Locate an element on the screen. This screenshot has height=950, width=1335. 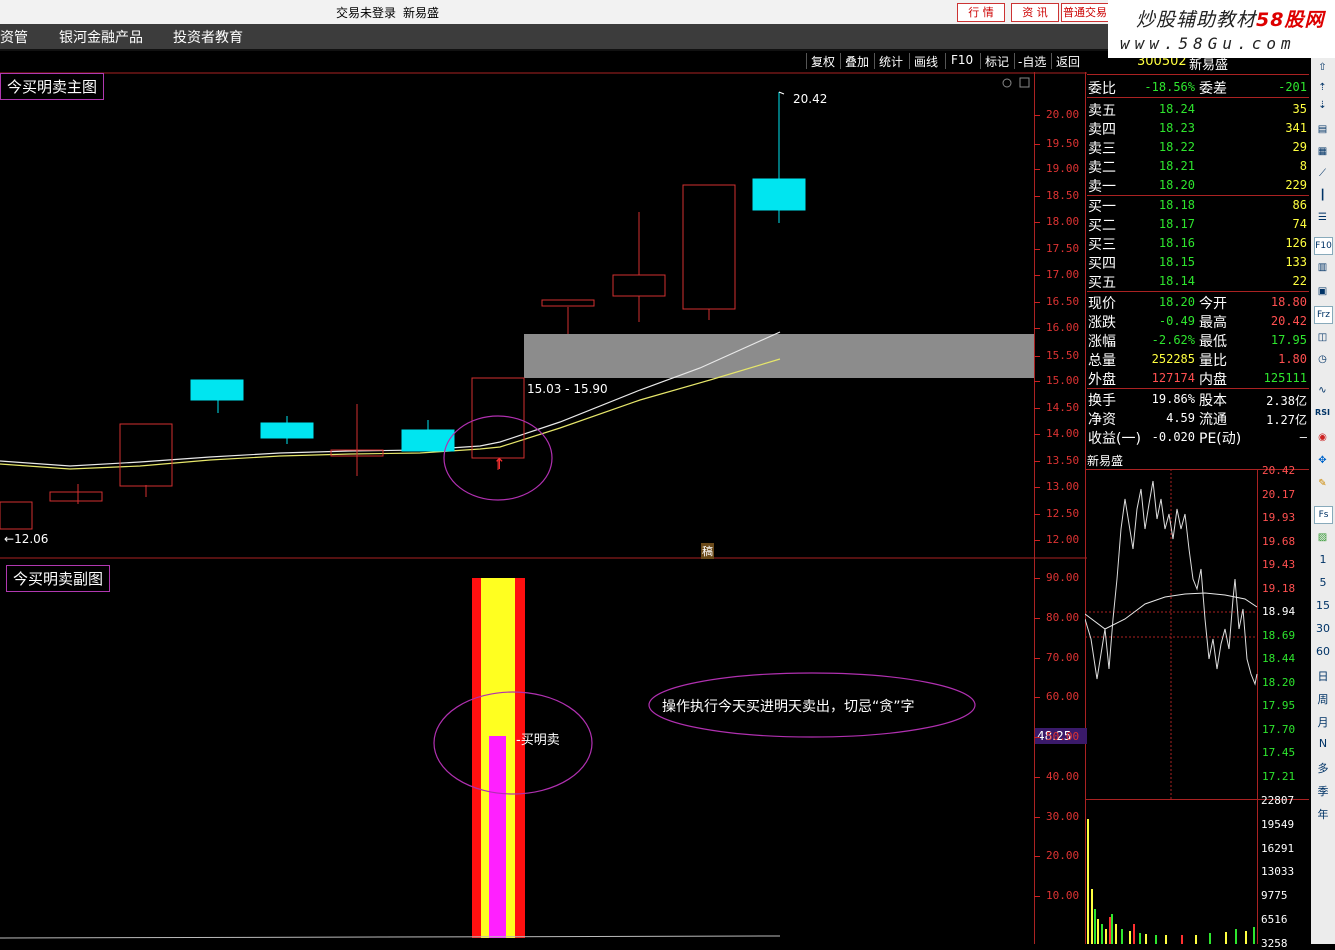
toolbar-stats: 统计 is located at coordinates (891, 61).